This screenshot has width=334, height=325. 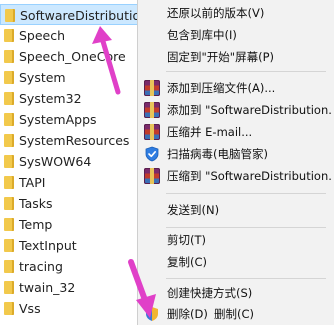 I want to click on folder-label: System32, so click(x=50, y=98).